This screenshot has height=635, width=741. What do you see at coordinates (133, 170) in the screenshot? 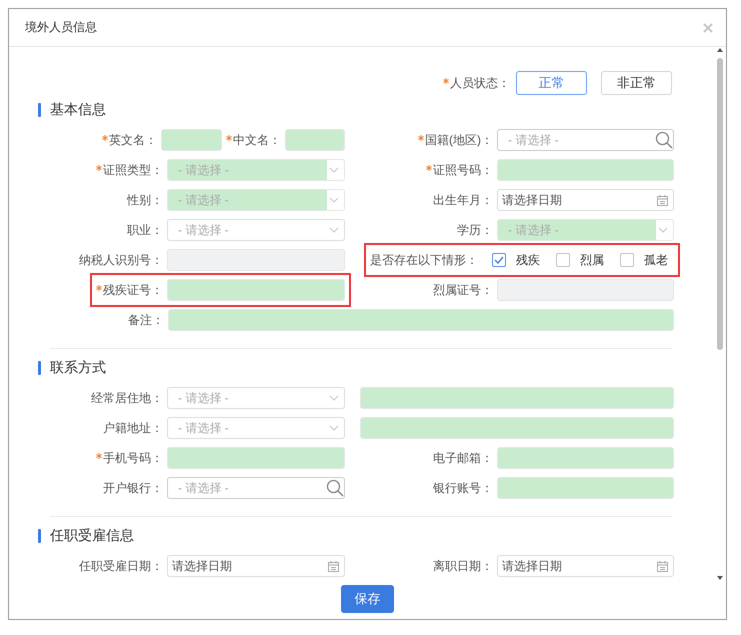
I see `field-label: 证照类型：` at bounding box center [133, 170].